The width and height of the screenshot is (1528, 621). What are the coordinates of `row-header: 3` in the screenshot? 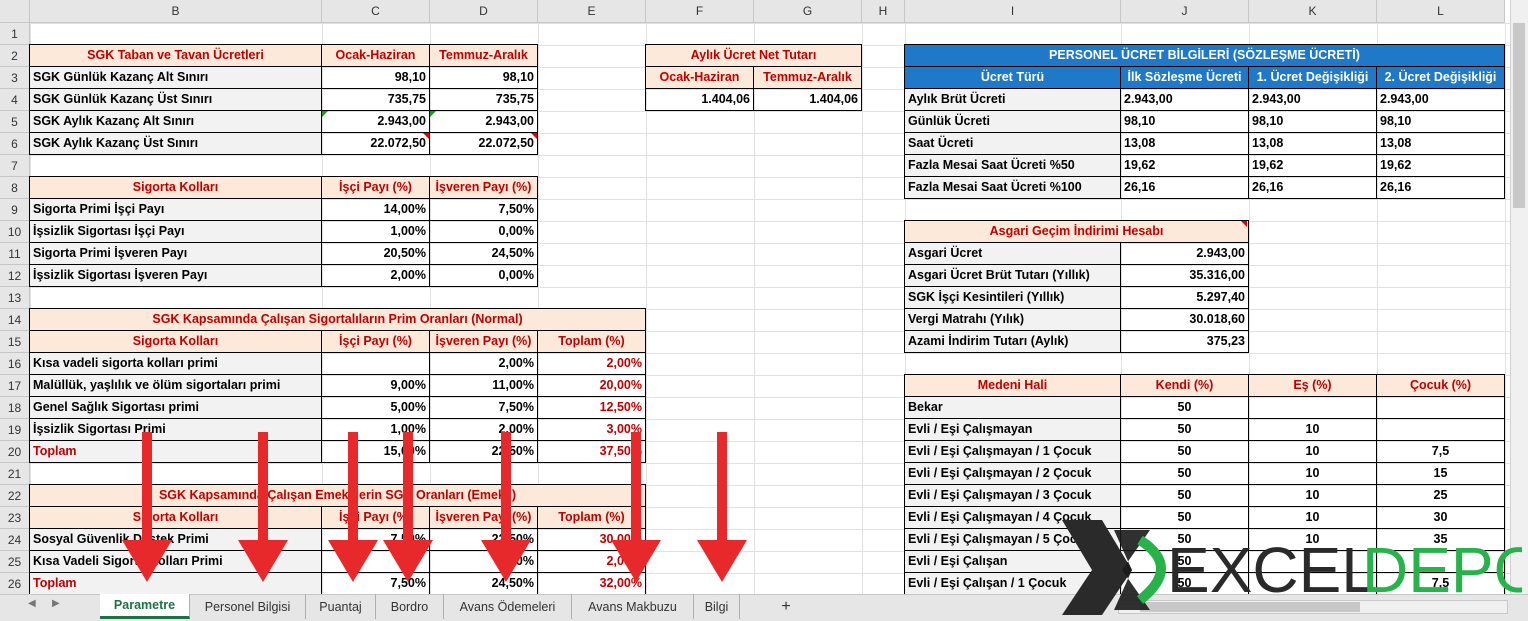 It's located at (15, 78).